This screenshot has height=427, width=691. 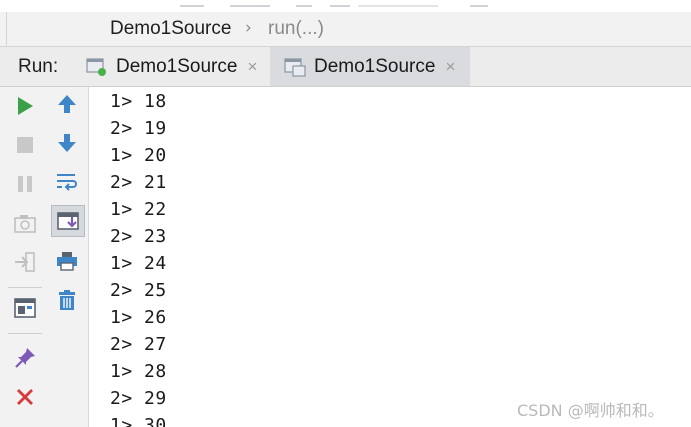 What do you see at coordinates (345, 29) in the screenshot?
I see `breadcrumb: Demo1Source › run(...)` at bounding box center [345, 29].